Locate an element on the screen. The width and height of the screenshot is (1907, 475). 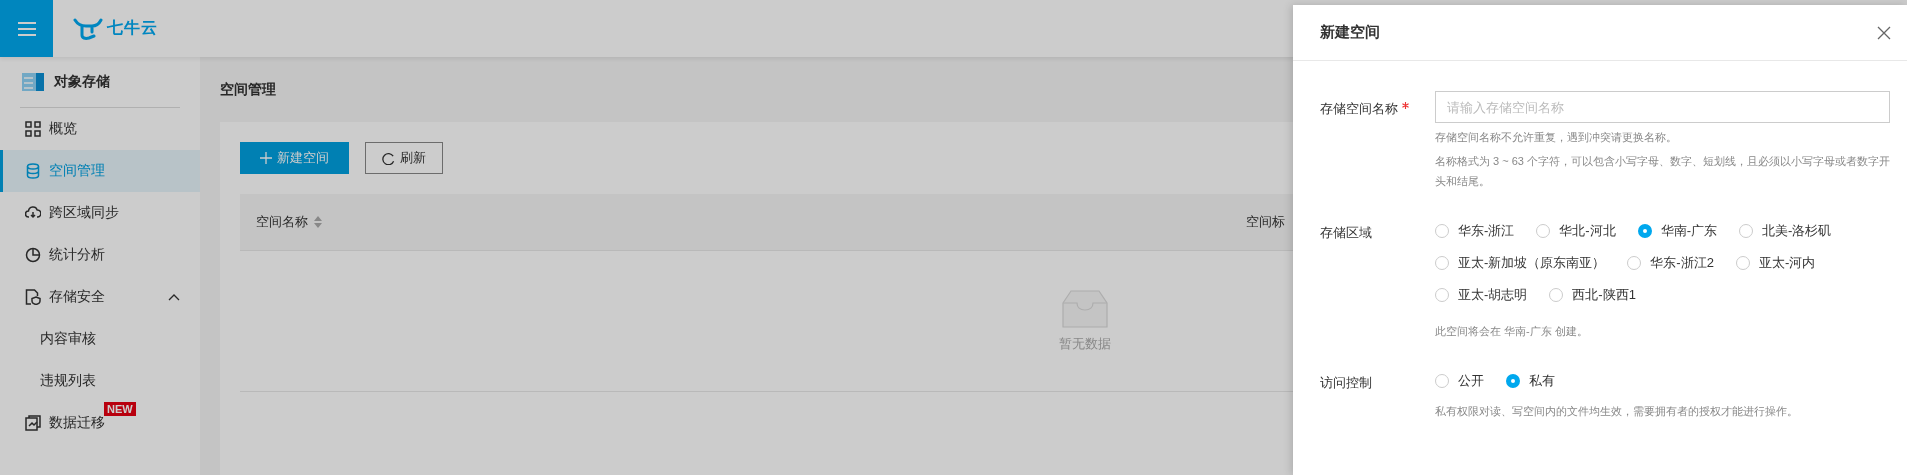
column-header: 空间名称 is located at coordinates (282, 222).